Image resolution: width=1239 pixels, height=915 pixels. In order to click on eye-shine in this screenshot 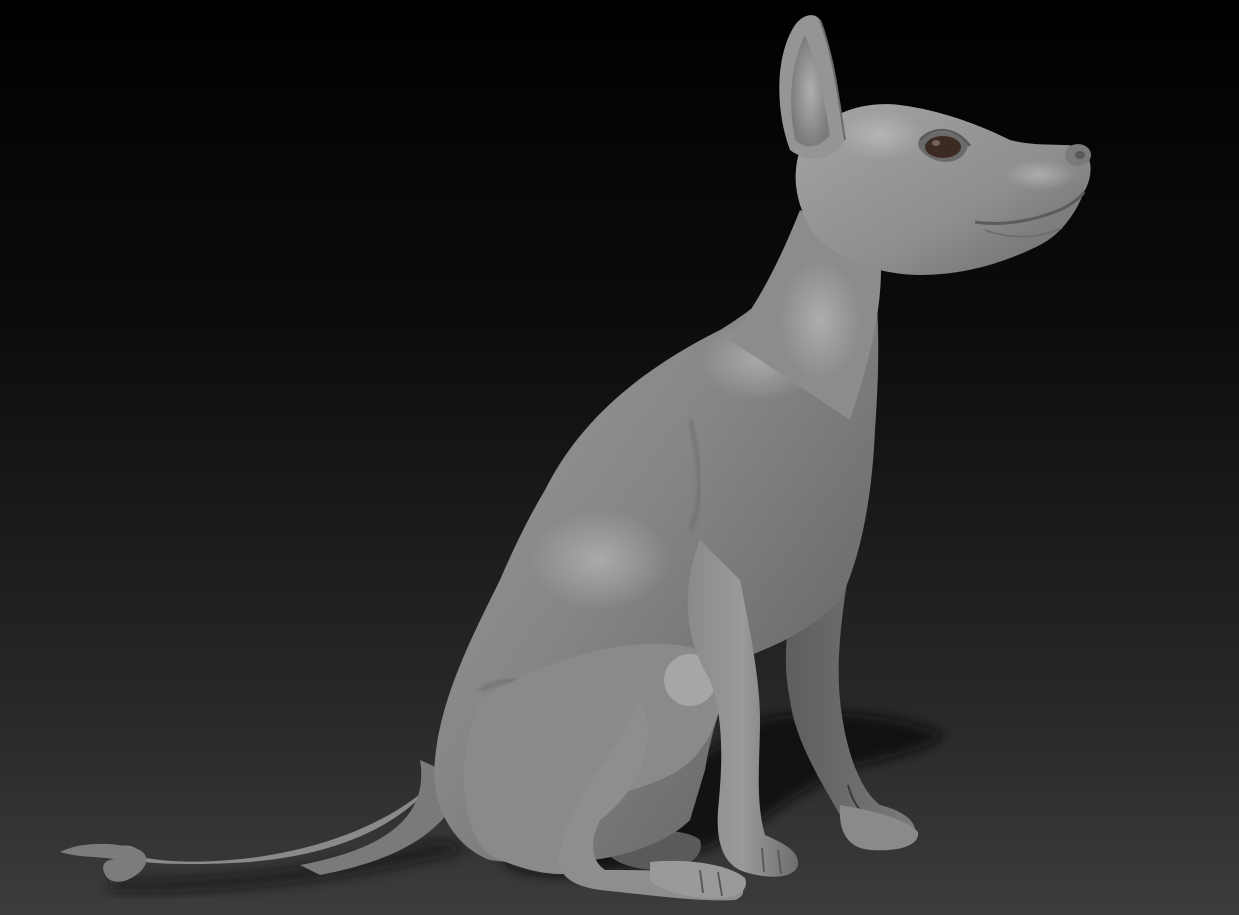, I will do `click(936, 143)`.